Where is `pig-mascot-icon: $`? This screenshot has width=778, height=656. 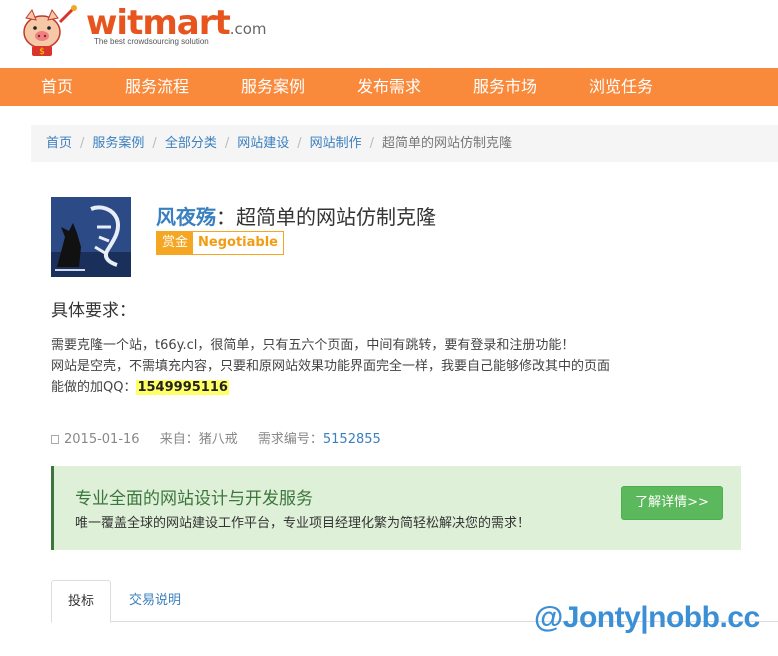 pig-mascot-icon: $ is located at coordinates (50, 31).